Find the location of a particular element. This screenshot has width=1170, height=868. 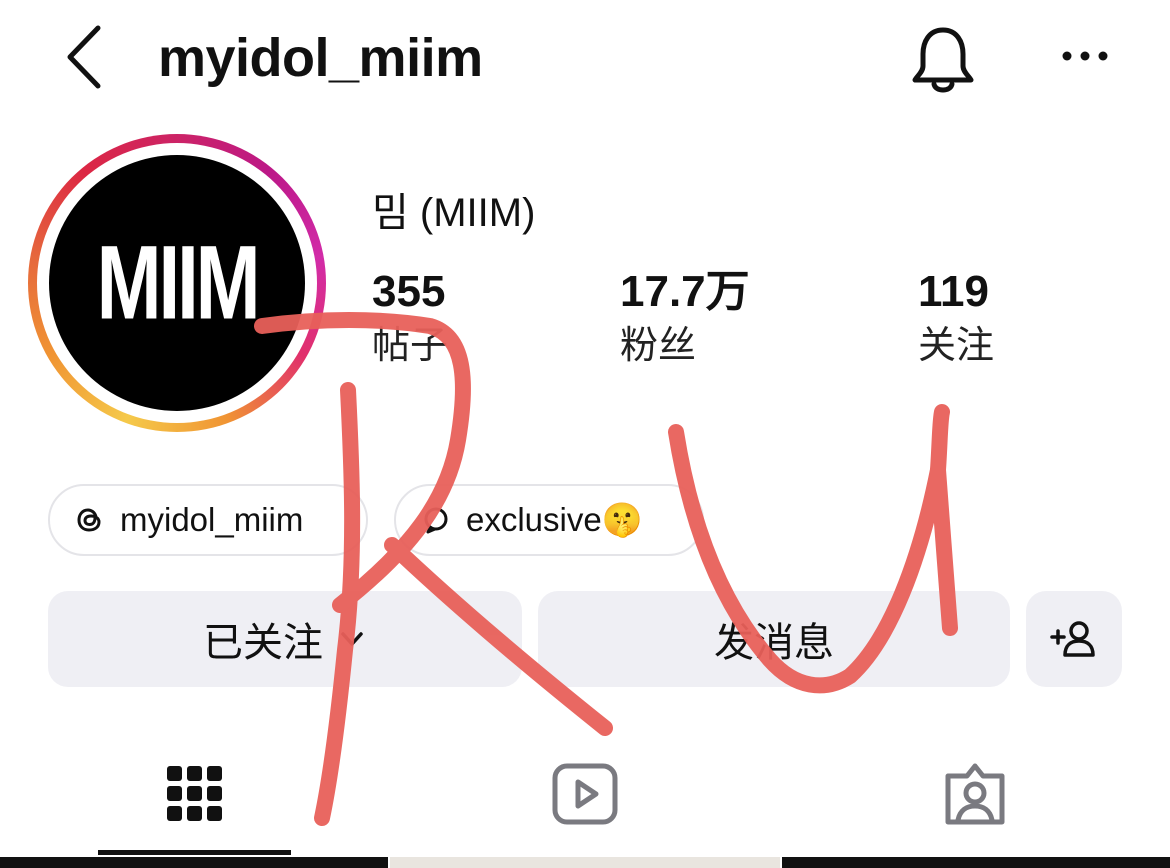

tagged-icon is located at coordinates (975, 794).